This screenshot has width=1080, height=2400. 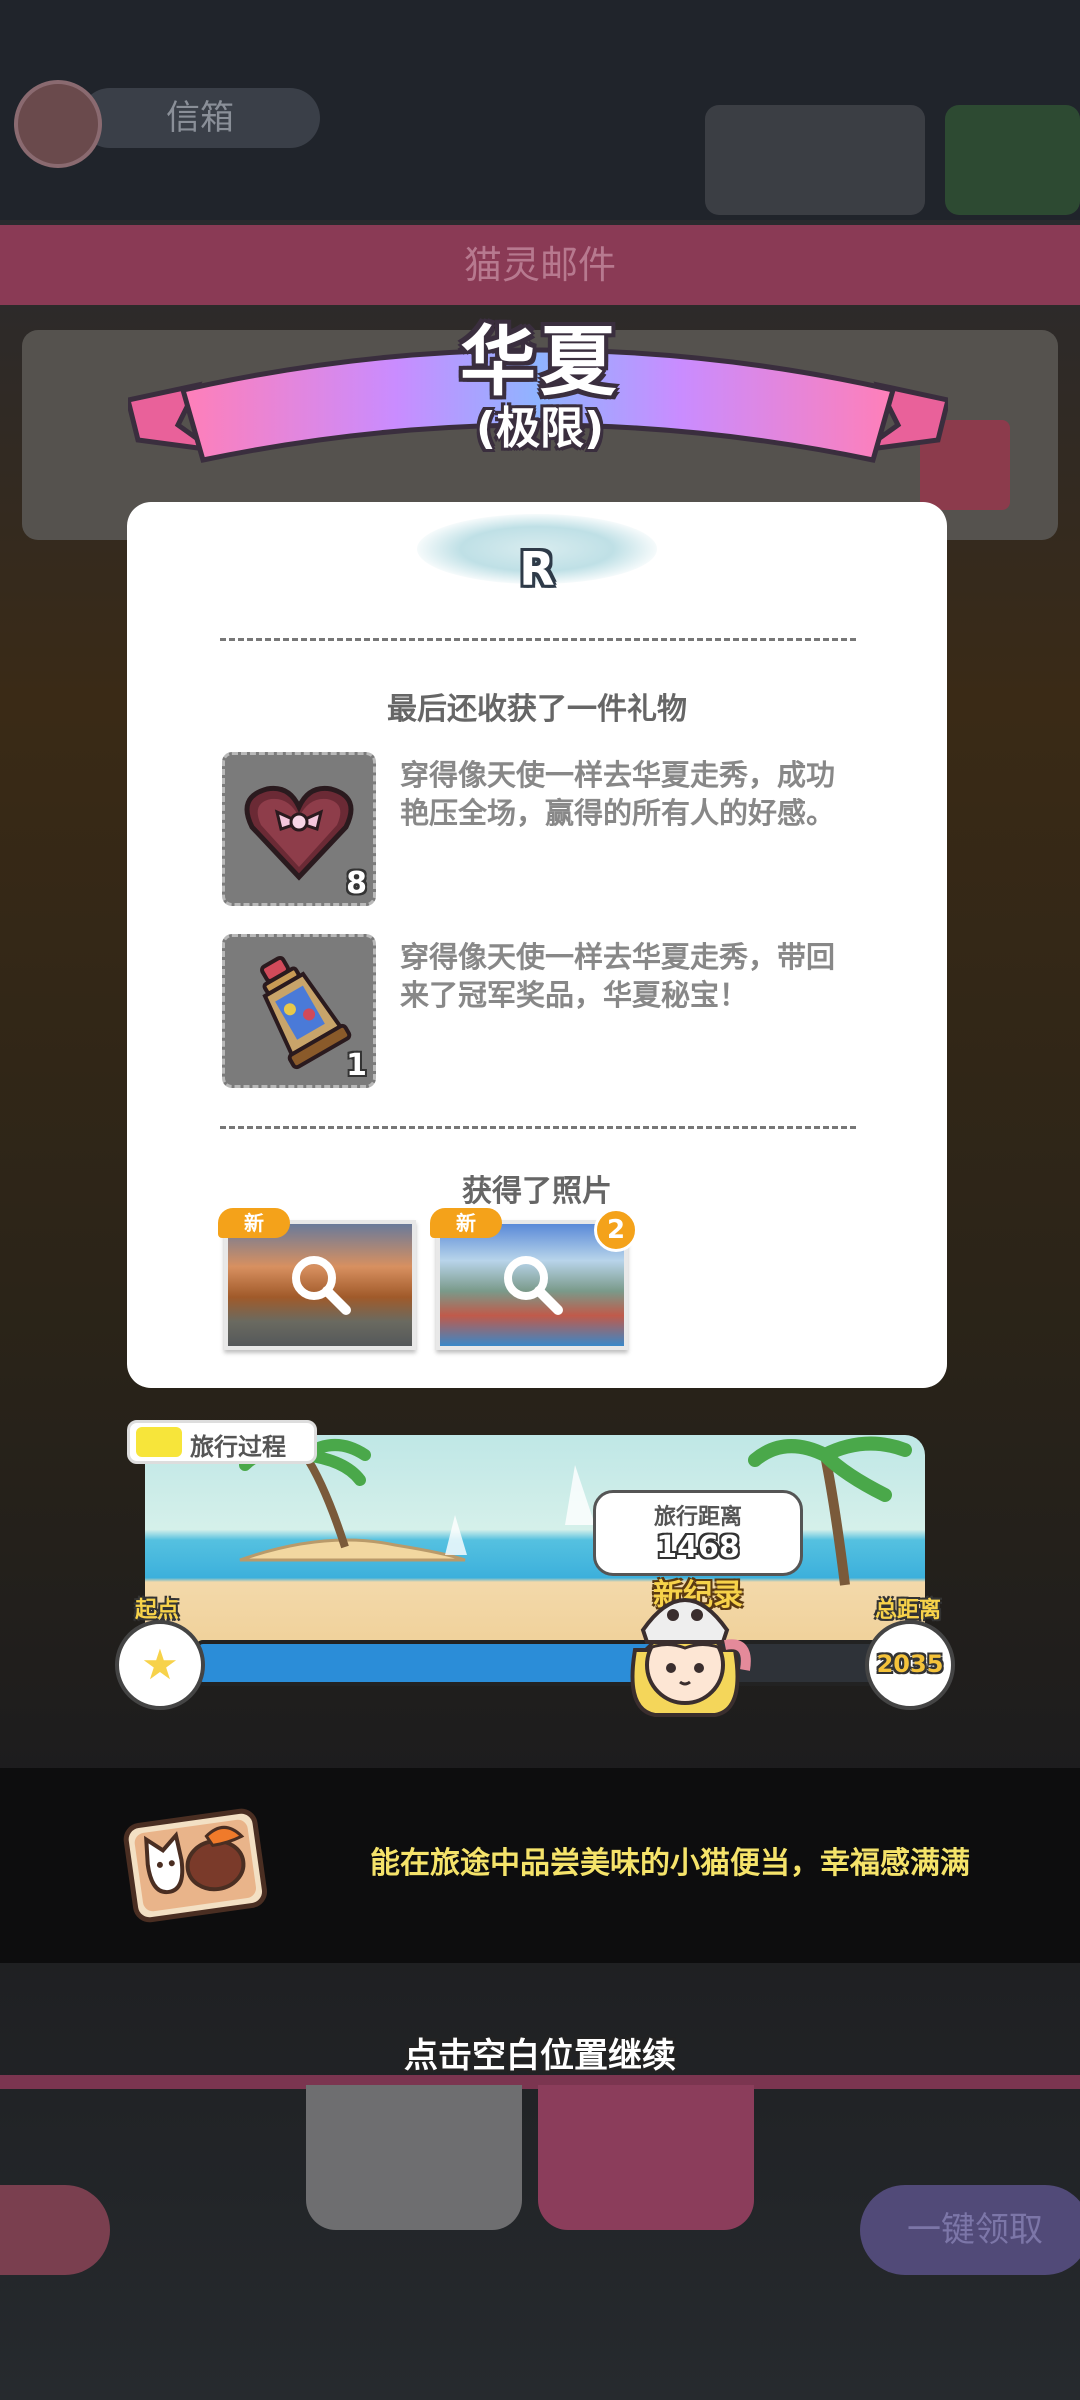 I want to click on background-info-panel, so click(x=815, y=160).